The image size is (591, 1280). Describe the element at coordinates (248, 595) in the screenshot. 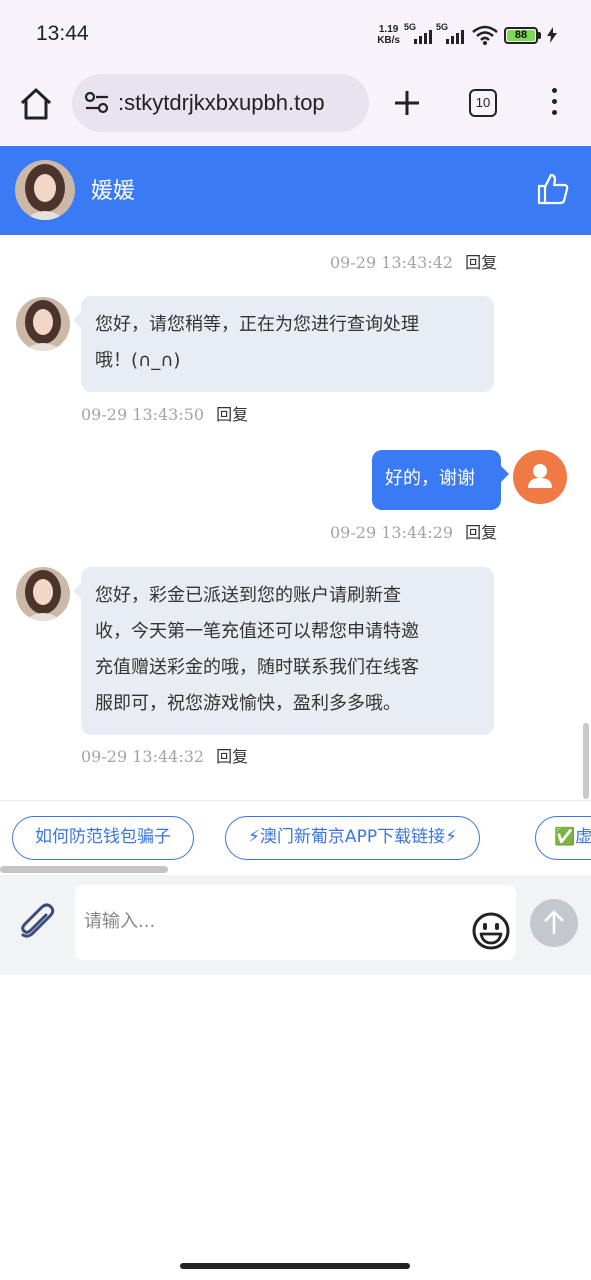

I see `message-text-line: 您好，彩金已派送到您的账户请刷新查` at that location.